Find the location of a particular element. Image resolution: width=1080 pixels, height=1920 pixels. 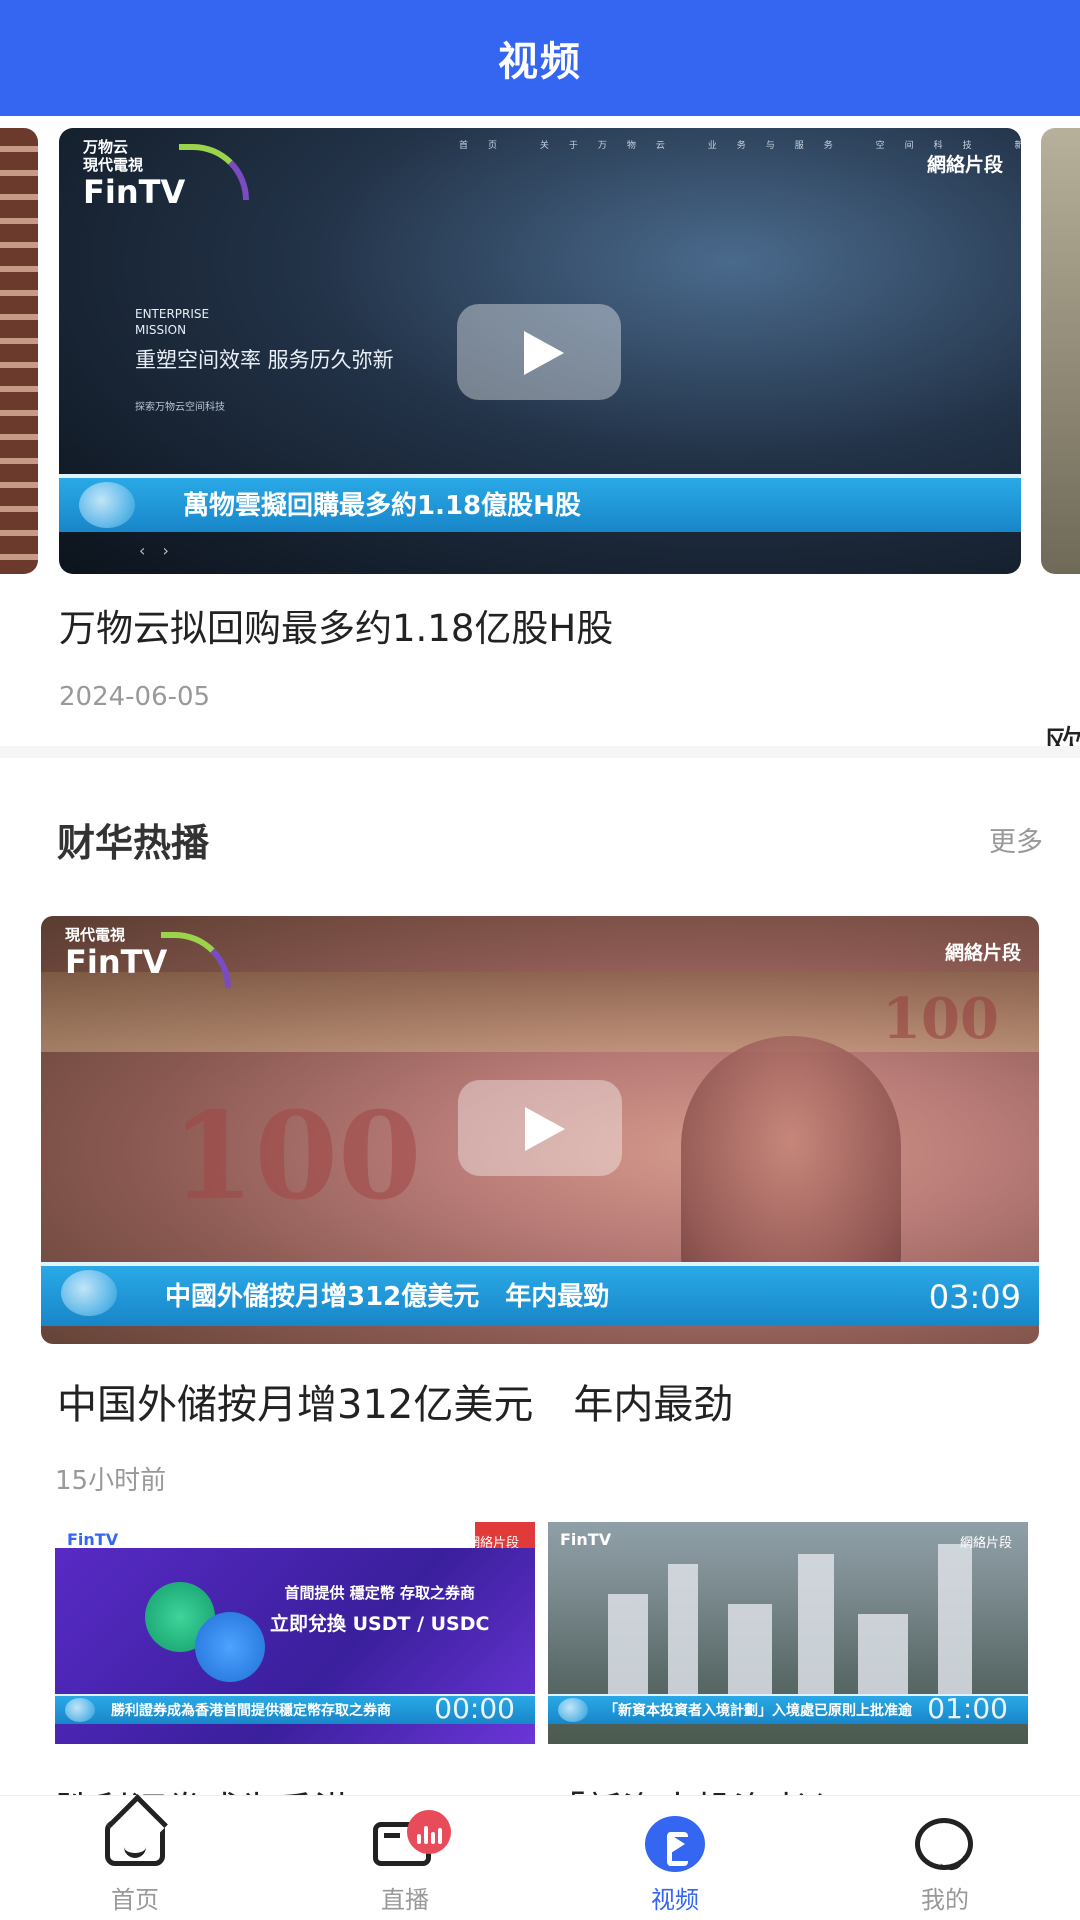

next-video-title: 欧 is located at coordinates (1062, 730).